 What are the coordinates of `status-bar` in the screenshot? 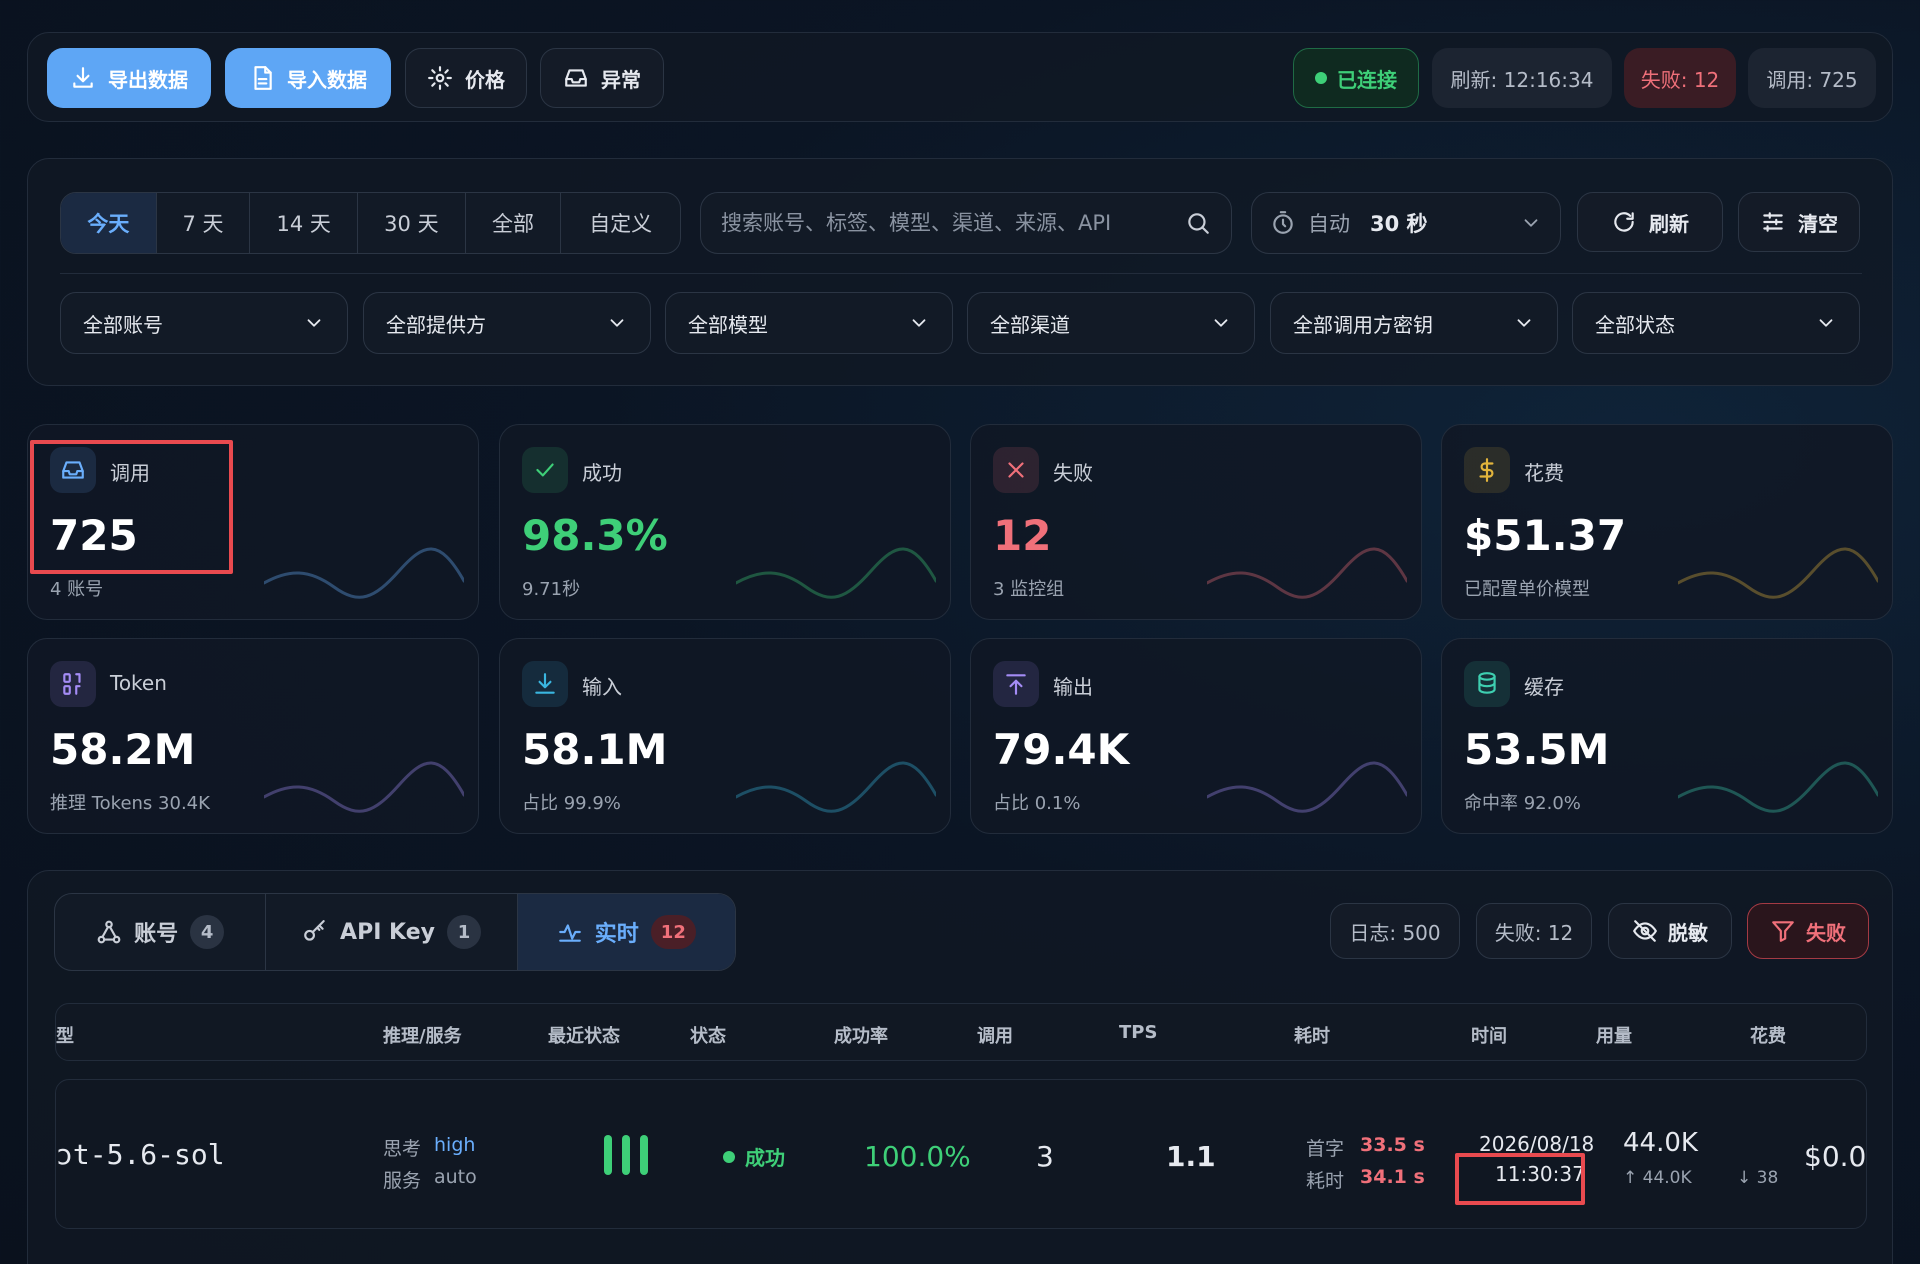 It's located at (608, 1155).